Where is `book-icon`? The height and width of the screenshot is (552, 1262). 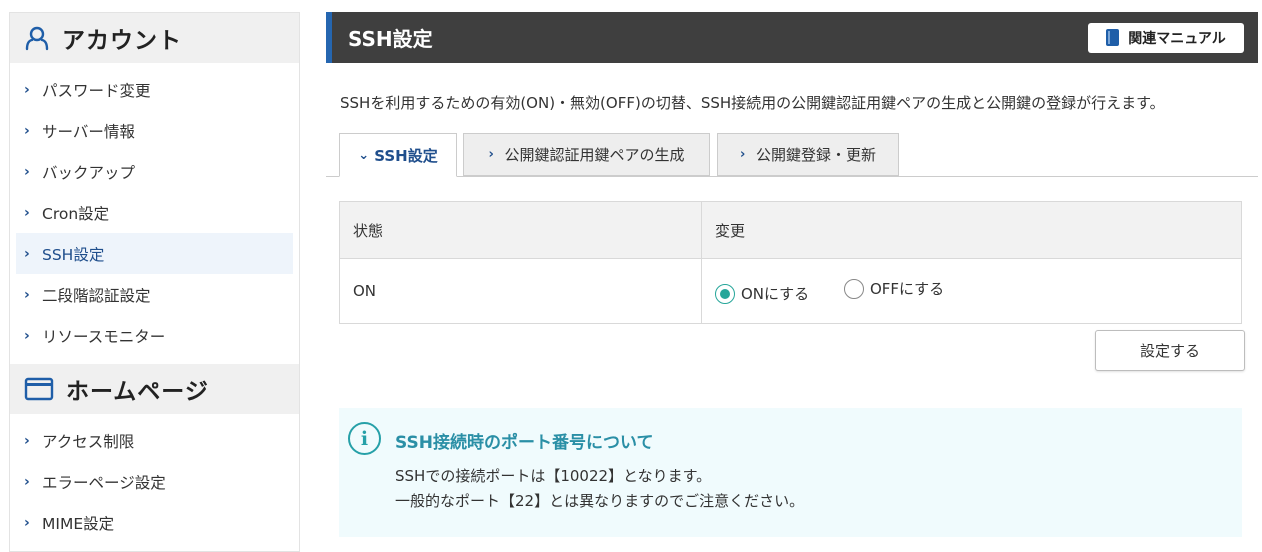 book-icon is located at coordinates (1113, 37).